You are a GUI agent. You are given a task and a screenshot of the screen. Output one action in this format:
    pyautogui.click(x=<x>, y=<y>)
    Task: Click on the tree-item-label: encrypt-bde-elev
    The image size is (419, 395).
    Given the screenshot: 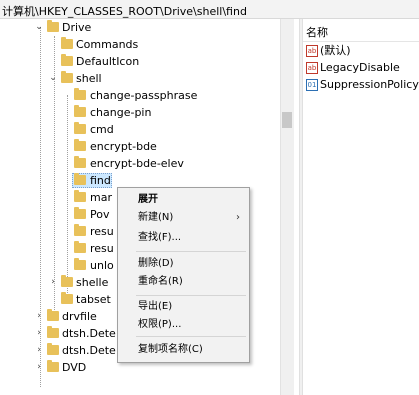 What is the action you would take?
    pyautogui.click(x=137, y=163)
    